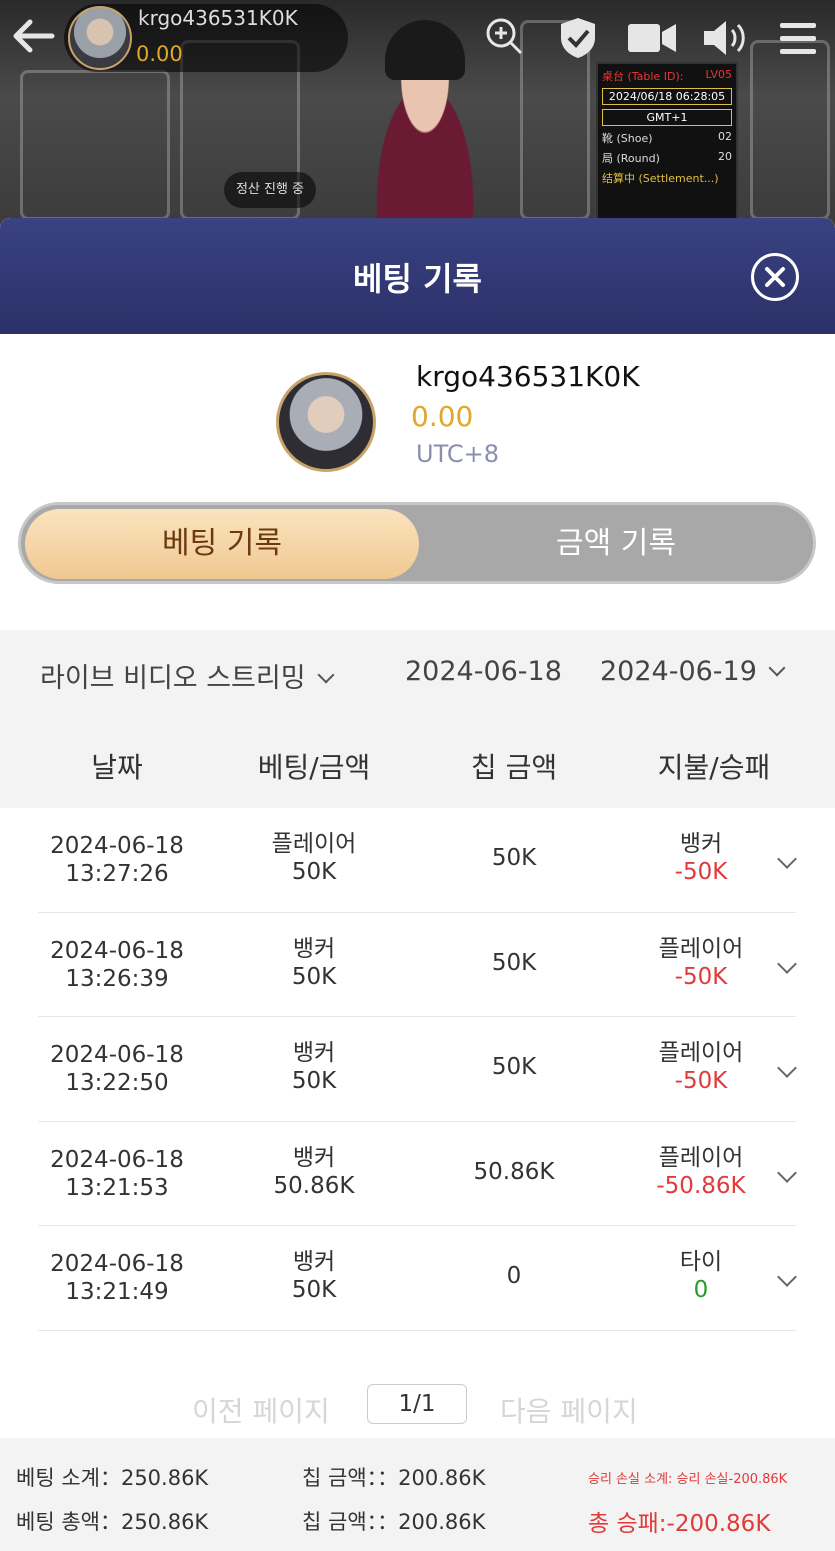 Image resolution: width=835 pixels, height=1551 pixels. What do you see at coordinates (417, 1278) in the screenshot?
I see `table-row: 2024-06-18 13:21:49 뱅커 50K 0 타이 0` at bounding box center [417, 1278].